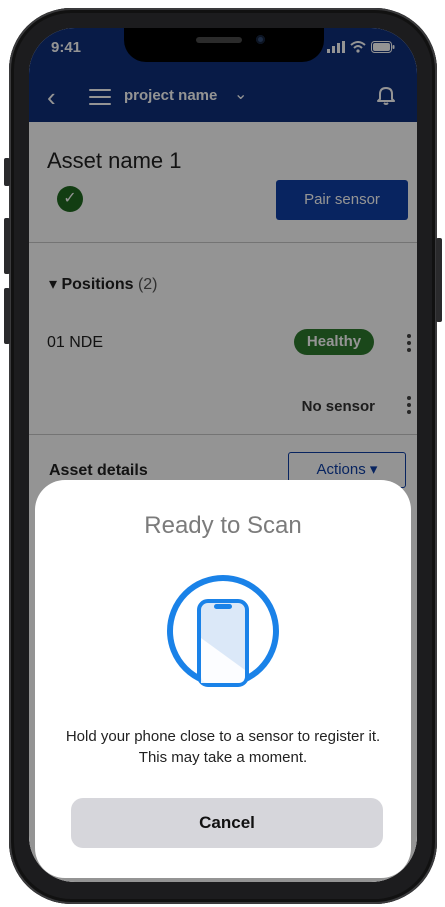 Image resolution: width=445 pixels, height=907 pixels. Describe the element at coordinates (219, 40) in the screenshot. I see `speaker` at that location.